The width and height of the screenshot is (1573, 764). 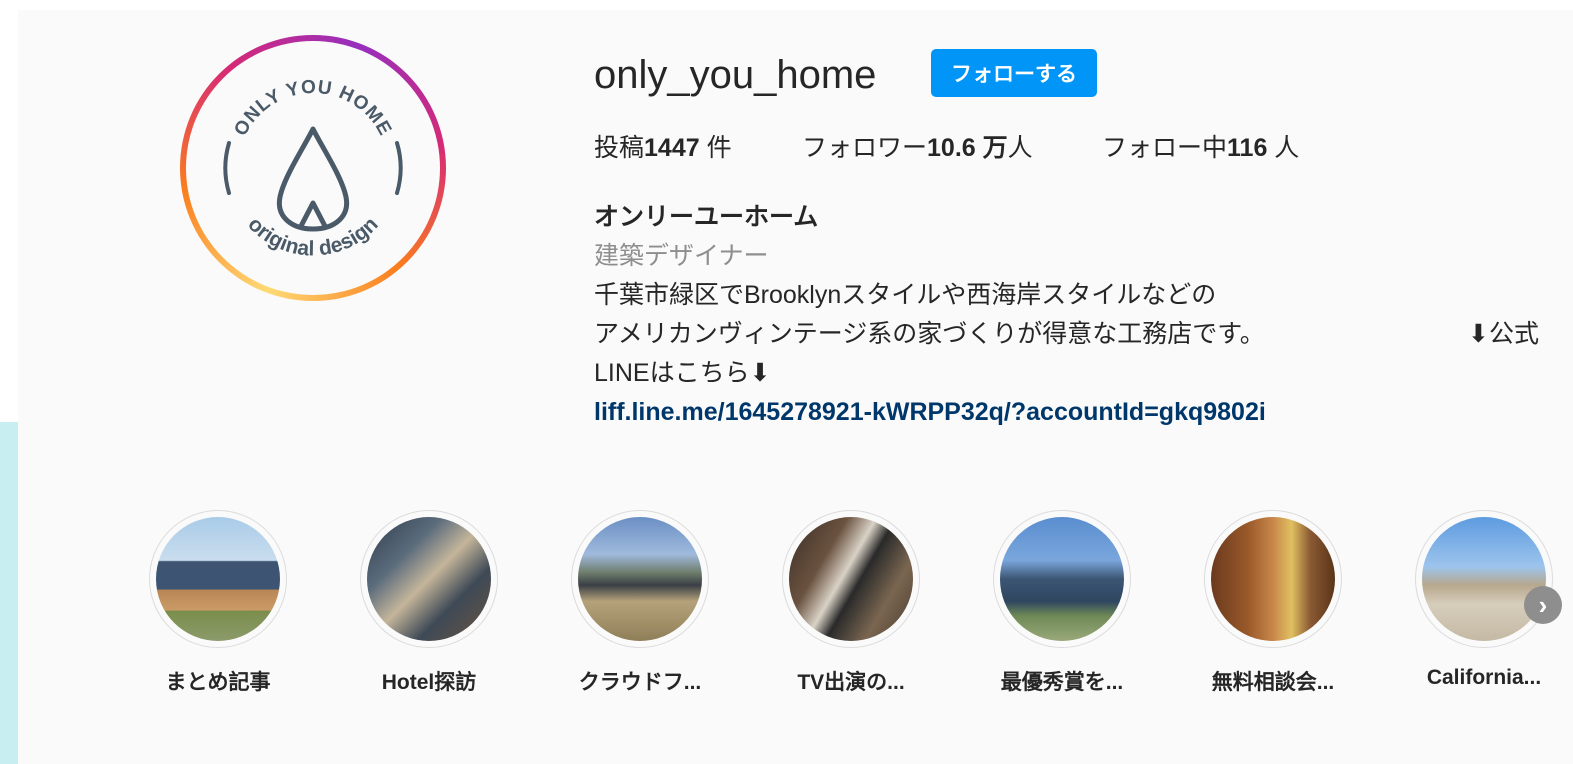 I want to click on logo-bottom-text: original design, so click(x=312, y=237).